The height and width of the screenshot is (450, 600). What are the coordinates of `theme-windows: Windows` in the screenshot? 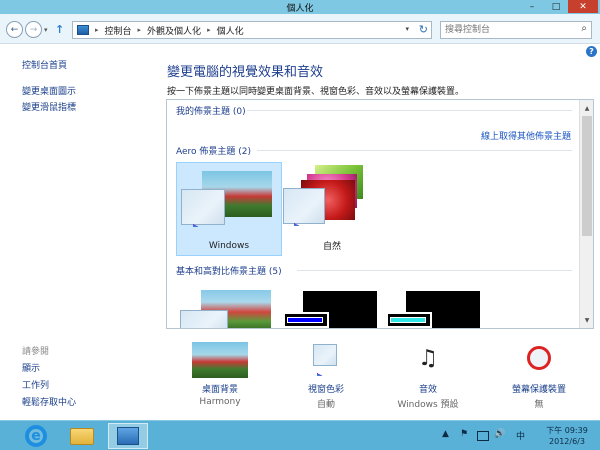 It's located at (229, 209).